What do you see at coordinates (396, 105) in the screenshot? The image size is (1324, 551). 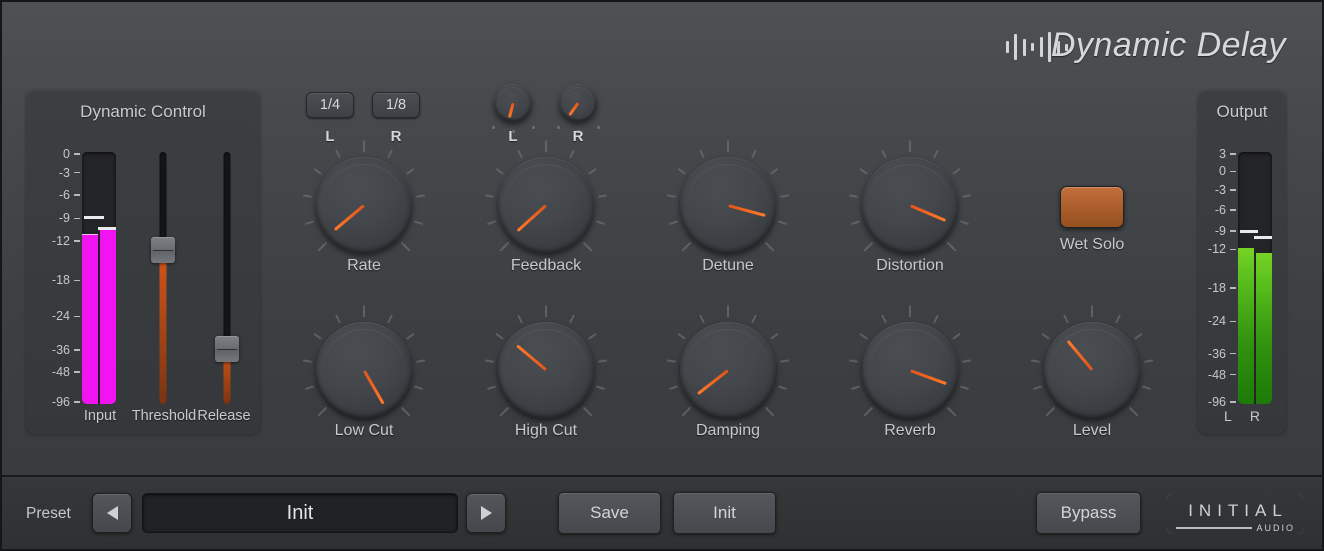 I see `note-value-button-r: 1/8` at bounding box center [396, 105].